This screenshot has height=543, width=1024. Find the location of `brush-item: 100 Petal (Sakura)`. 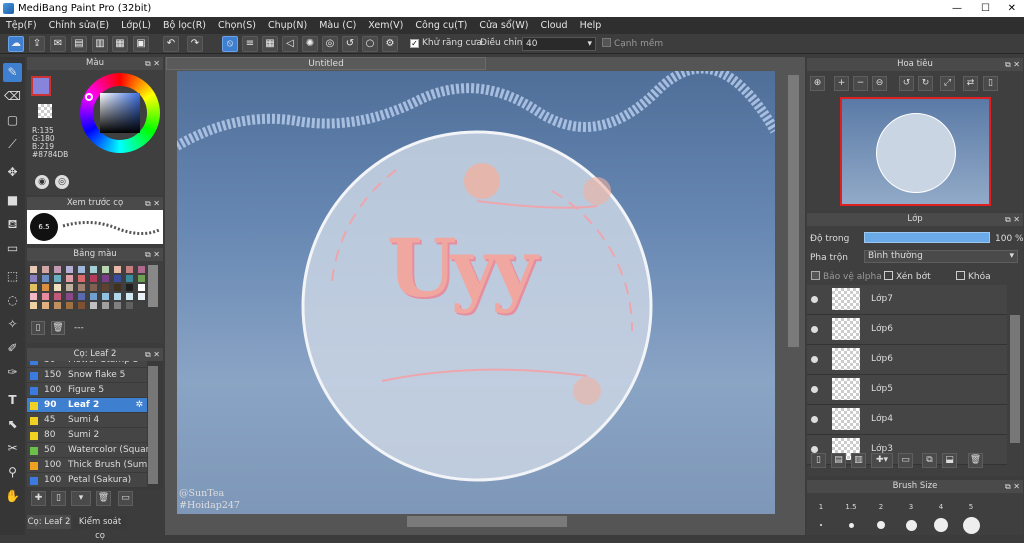

brush-item: 100 Petal (Sakura) is located at coordinates (87, 480).